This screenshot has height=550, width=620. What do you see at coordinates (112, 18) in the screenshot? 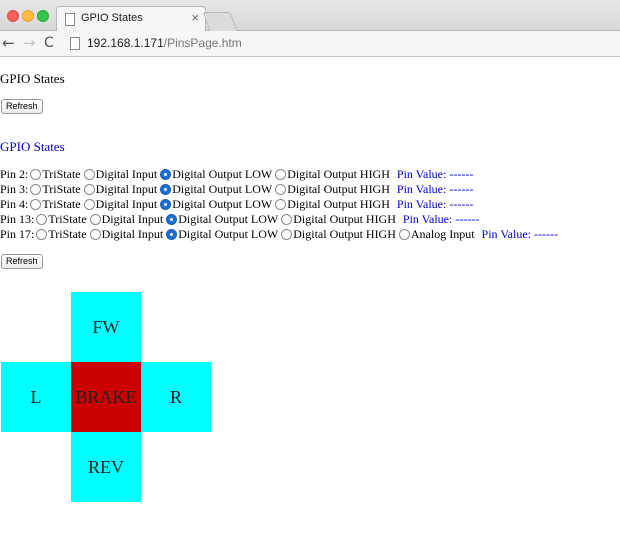
I see `tab-title: GPIO States` at bounding box center [112, 18].